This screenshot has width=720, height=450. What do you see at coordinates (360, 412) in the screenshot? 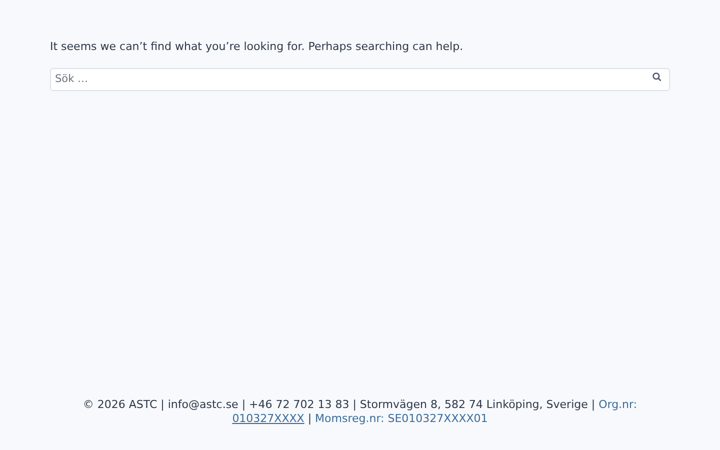
I see `footer-text: © 2026 ASTC | info@astc.se | +46 72 702 13 83 | Stormvägen 8, 582 74 Linköping, Sverige | Org.nr: 010327XXXX | Momsreg.nr: SE010327XXXX01` at bounding box center [360, 412].